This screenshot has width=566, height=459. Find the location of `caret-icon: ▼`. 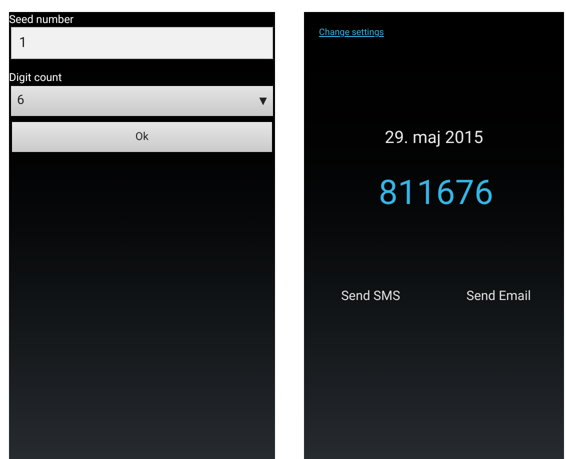

caret-icon: ▼ is located at coordinates (263, 101).